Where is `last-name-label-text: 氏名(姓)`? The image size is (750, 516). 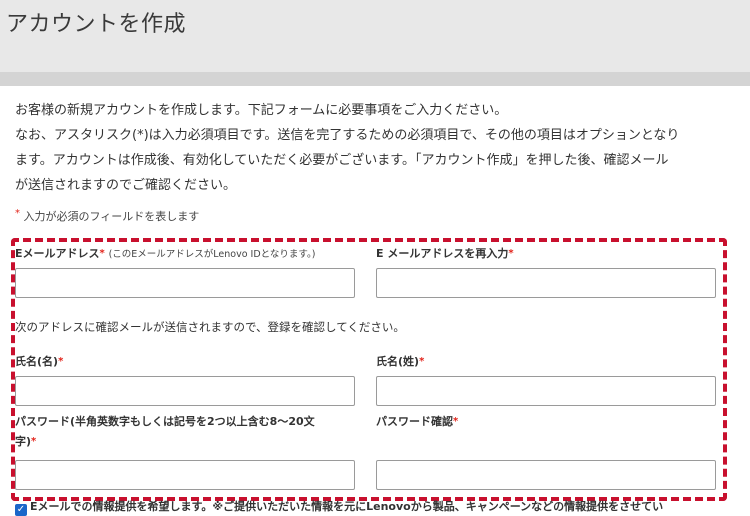 last-name-label-text: 氏名(姓) is located at coordinates (398, 361).